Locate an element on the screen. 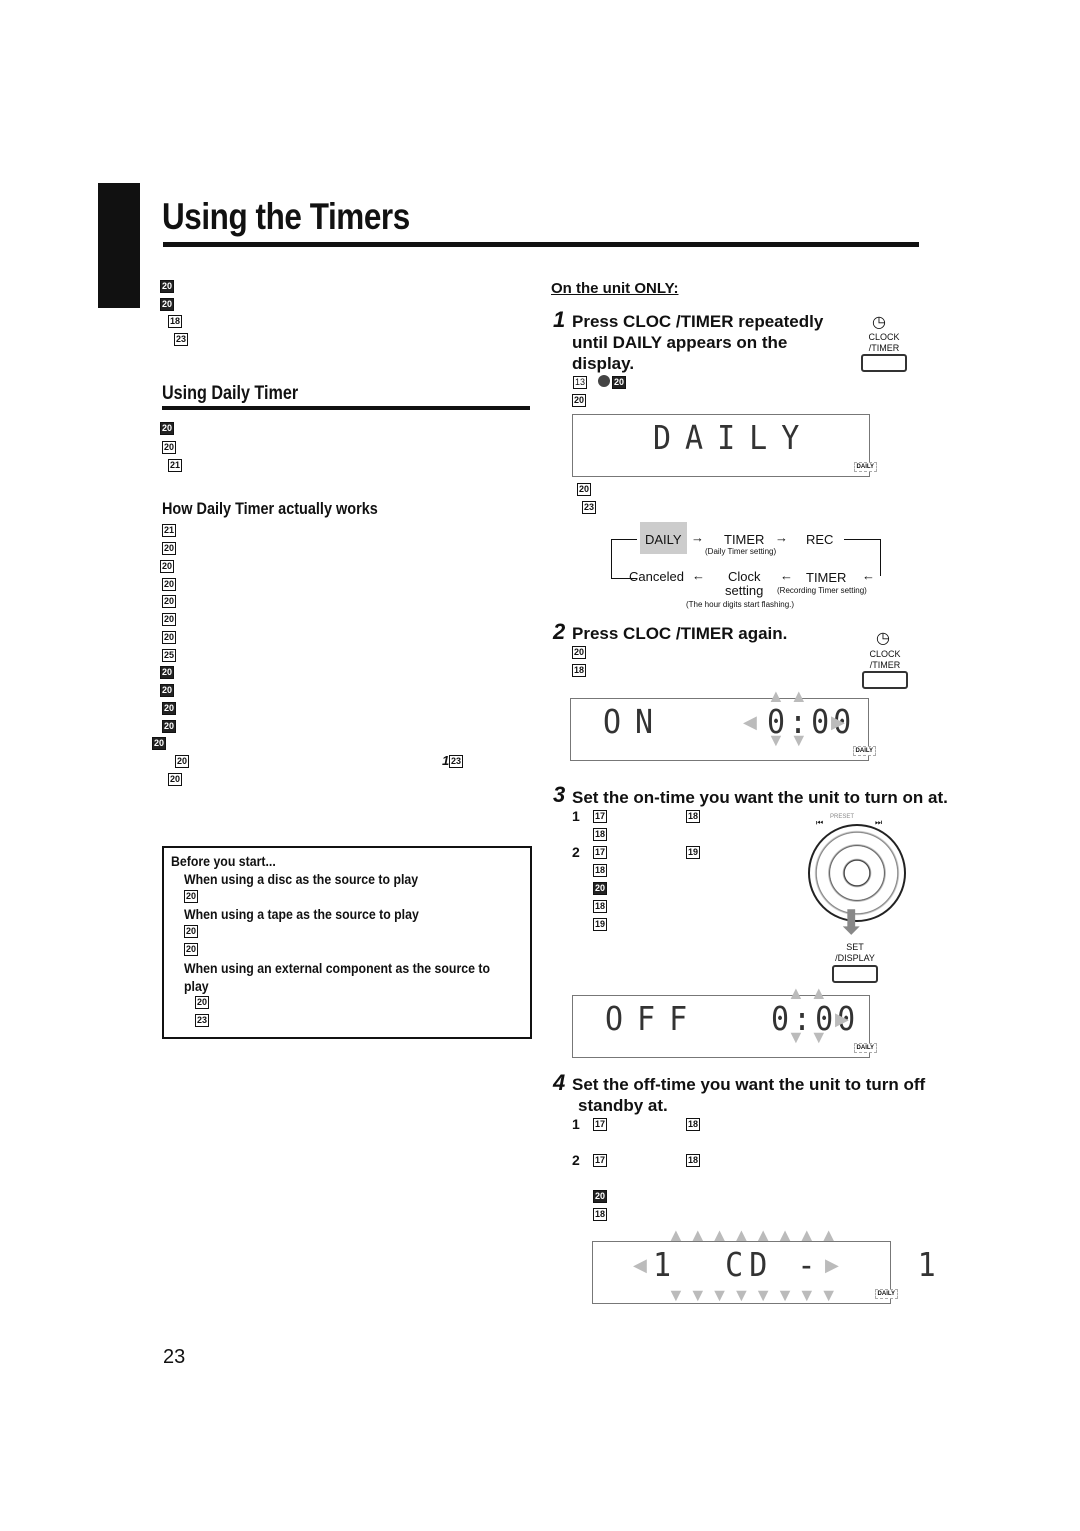 This screenshot has width=1080, height=1531. flow-note: (Recording Timer setting) is located at coordinates (822, 590).